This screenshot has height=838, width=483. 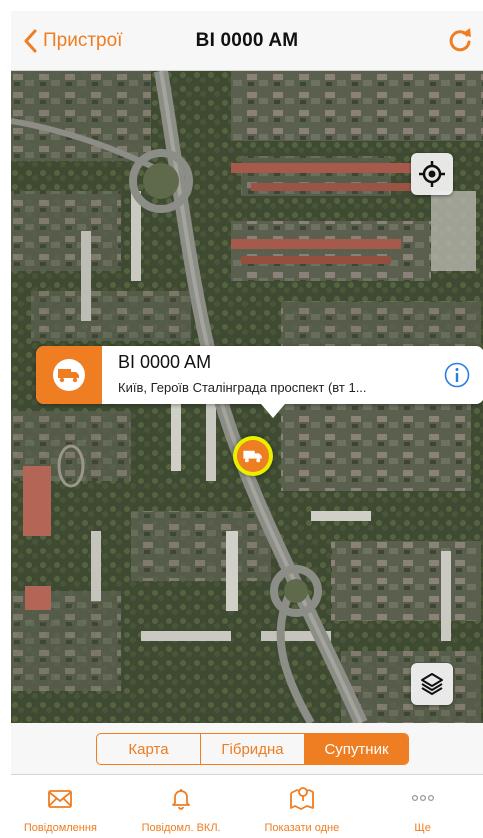 I want to click on tab-show-one: Показати одне, so click(x=302, y=807).